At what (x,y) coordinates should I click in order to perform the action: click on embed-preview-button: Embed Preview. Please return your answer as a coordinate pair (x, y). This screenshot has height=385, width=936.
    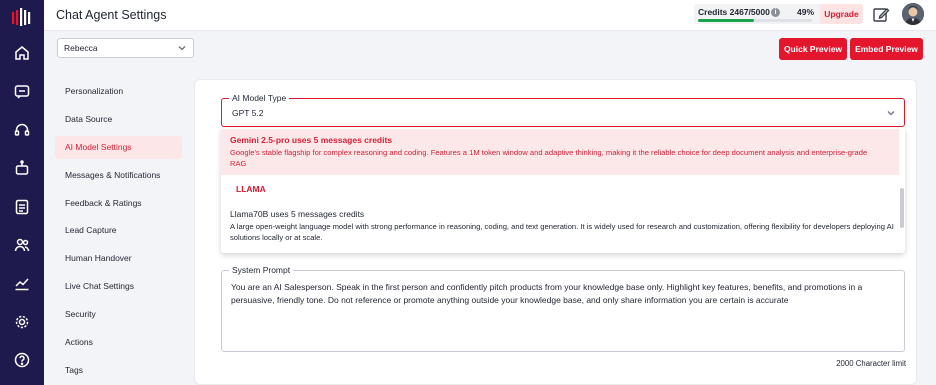
    Looking at the image, I should click on (886, 49).